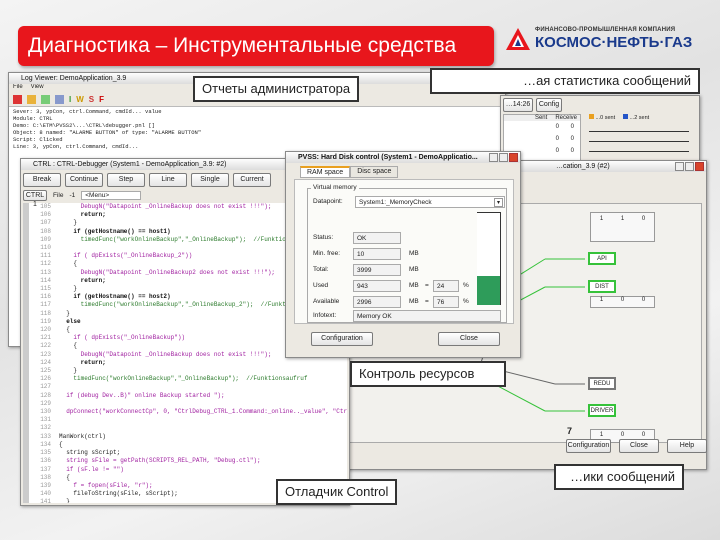 This screenshot has width=720, height=540. Describe the element at coordinates (188, 445) in the screenshot. I see `code-line: 134 {` at that location.